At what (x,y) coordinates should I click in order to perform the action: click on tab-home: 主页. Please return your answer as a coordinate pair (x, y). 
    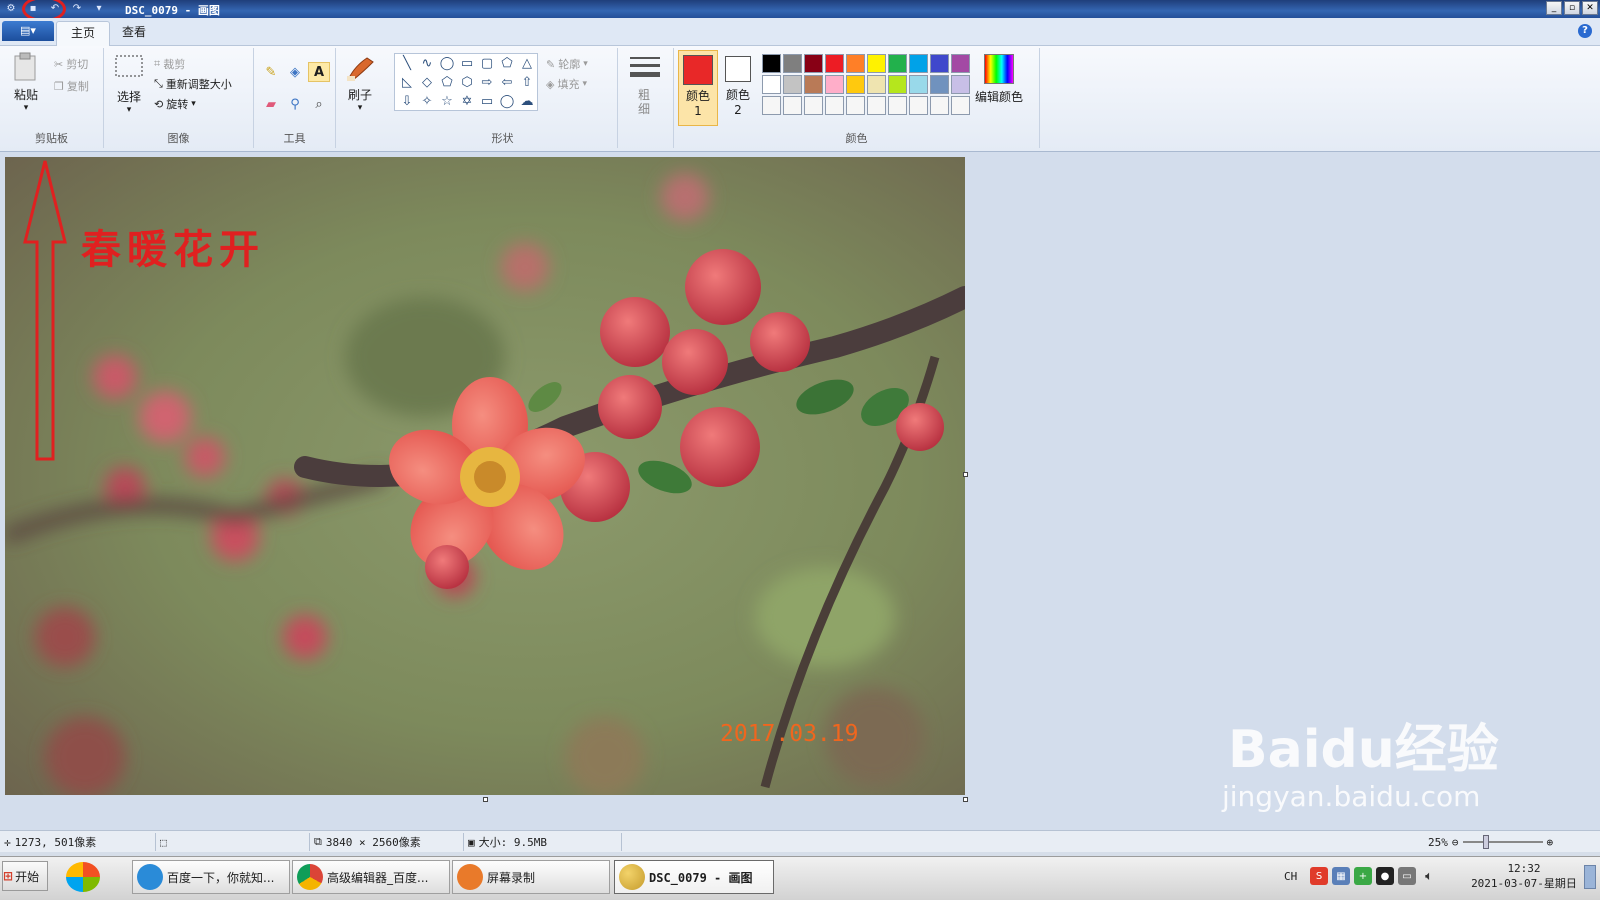
    Looking at the image, I should click on (83, 33).